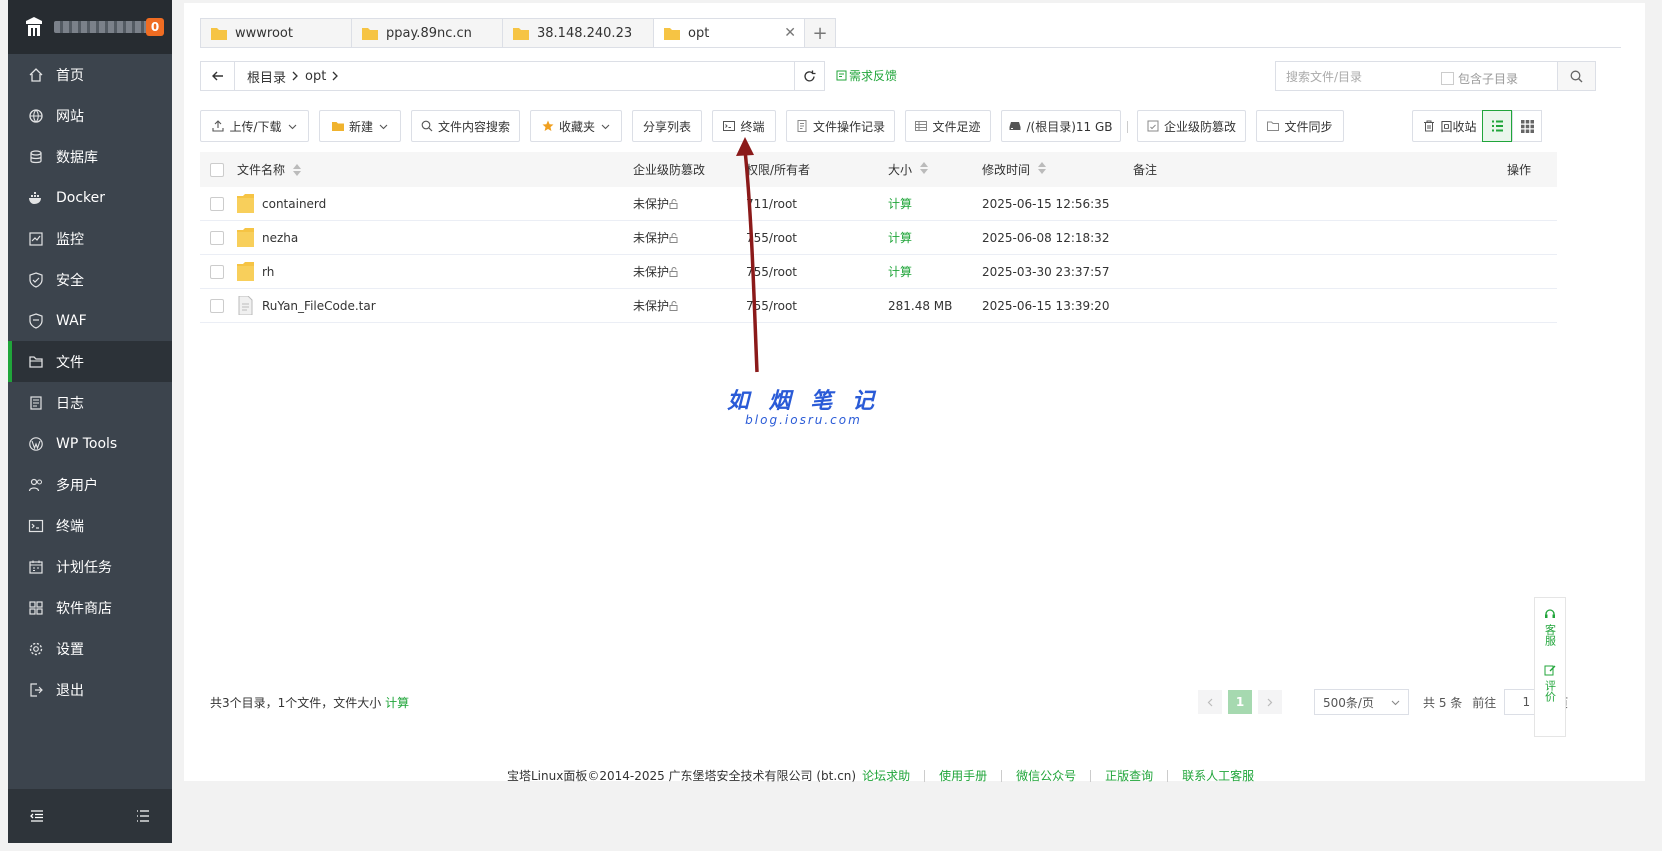 The width and height of the screenshot is (1662, 851). Describe the element at coordinates (255, 271) in the screenshot. I see `file-name-cell: rh` at that location.